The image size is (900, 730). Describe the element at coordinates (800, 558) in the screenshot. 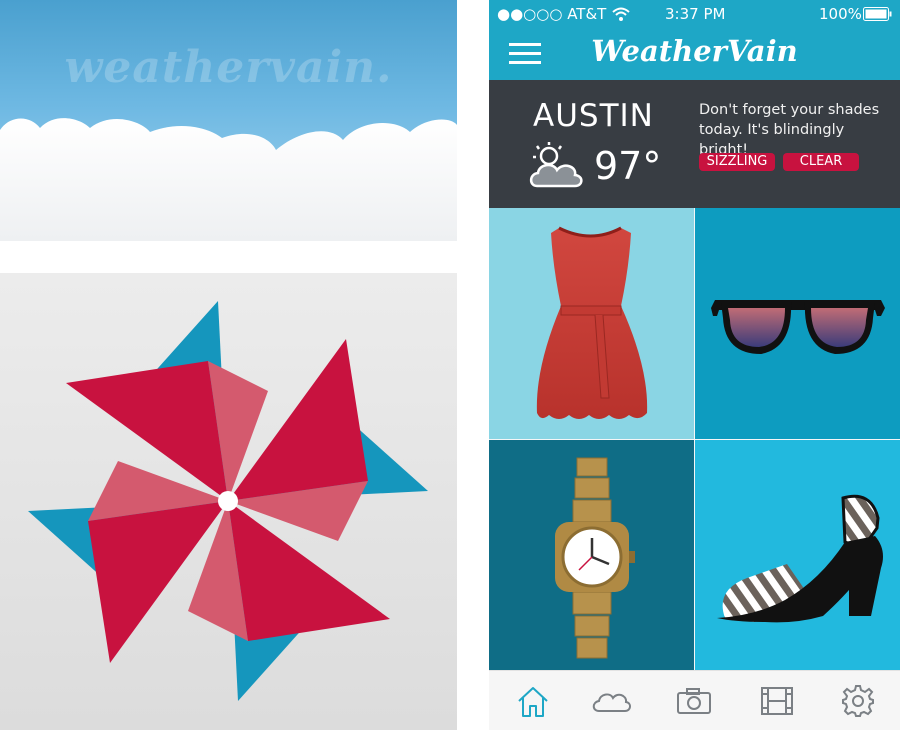

I see `high-heel-icon` at that location.